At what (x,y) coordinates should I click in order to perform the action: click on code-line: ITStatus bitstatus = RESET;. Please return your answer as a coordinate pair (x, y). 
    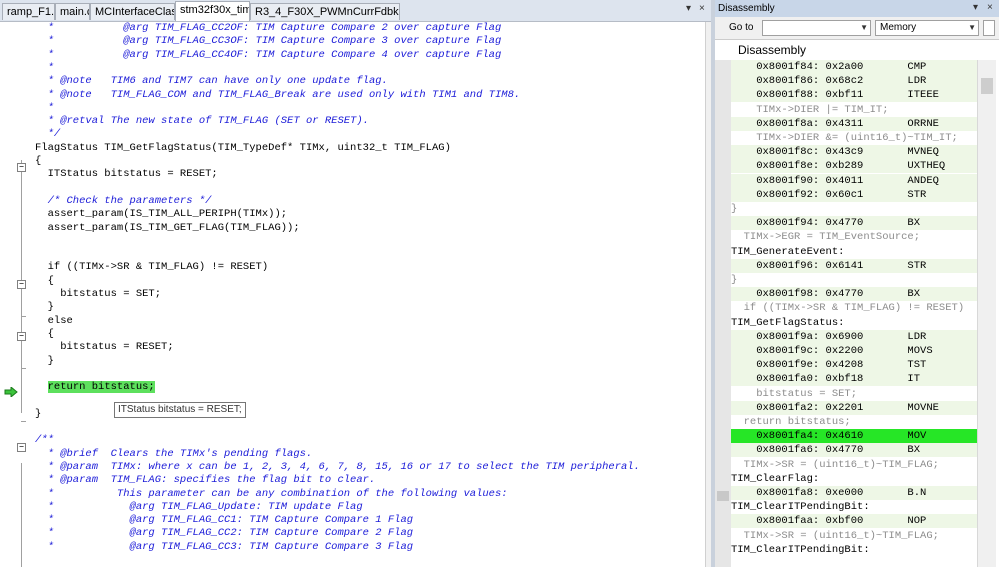
    Looking at the image, I should click on (352, 174).